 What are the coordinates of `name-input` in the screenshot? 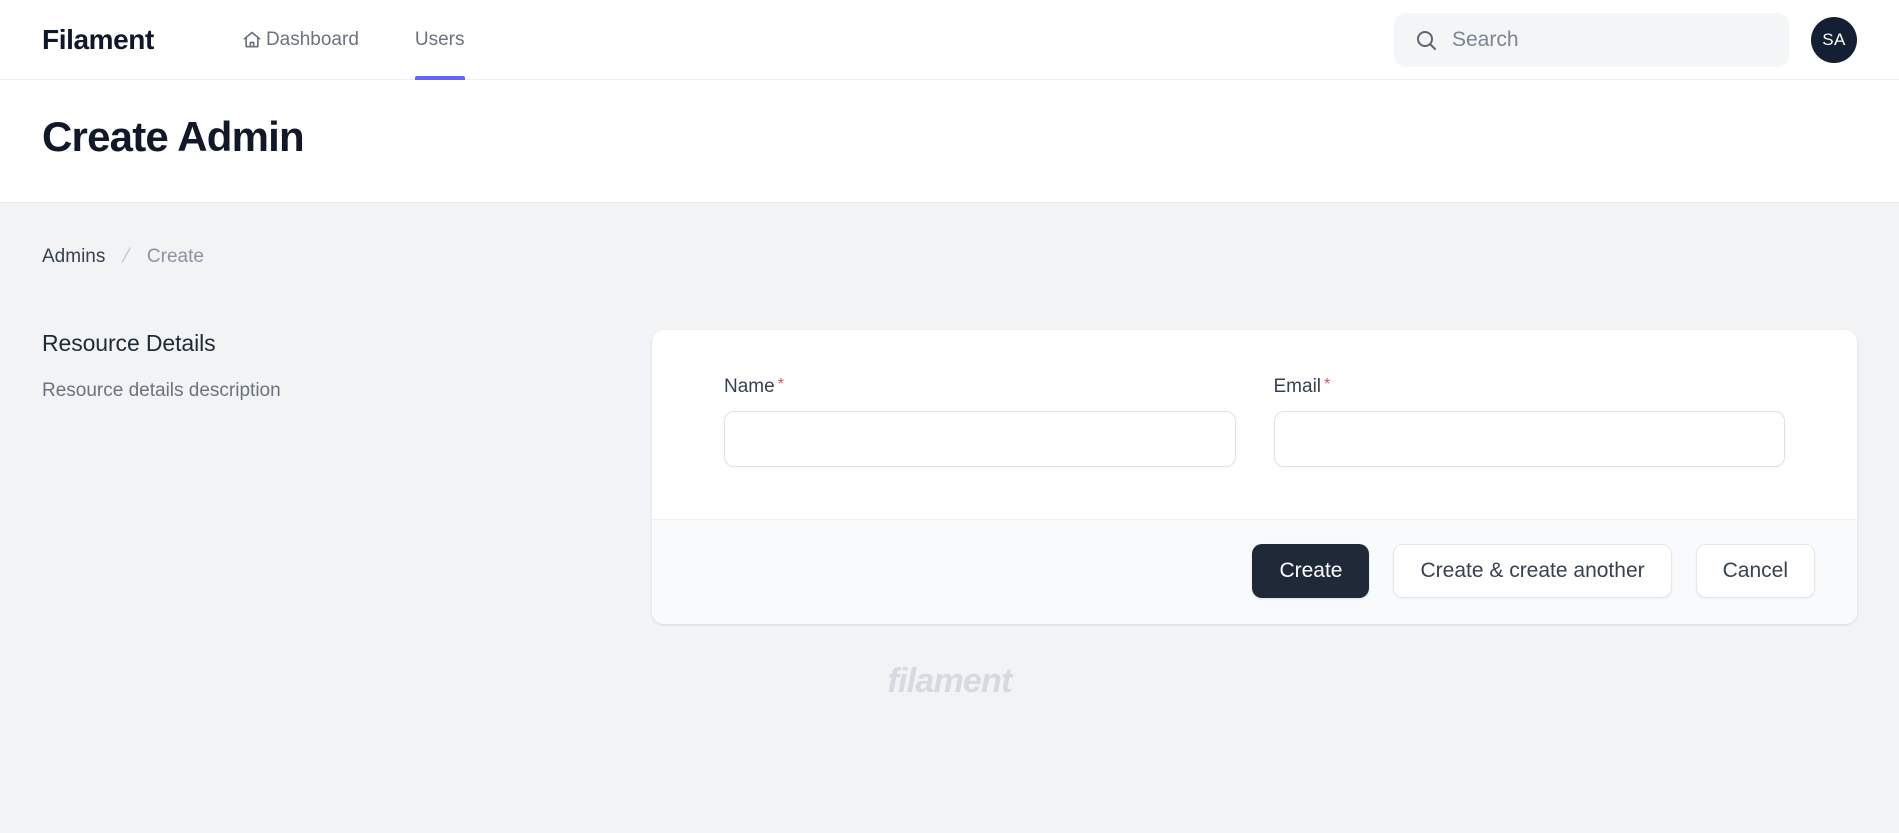 It's located at (980, 439).